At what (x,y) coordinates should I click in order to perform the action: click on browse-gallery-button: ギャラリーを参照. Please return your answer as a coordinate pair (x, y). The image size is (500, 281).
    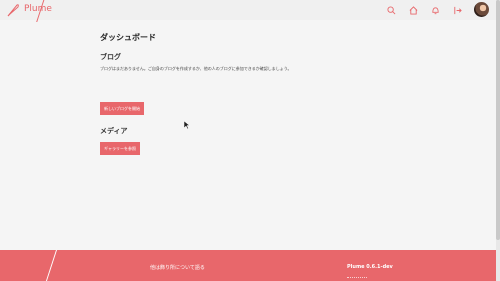
    Looking at the image, I should click on (120, 148).